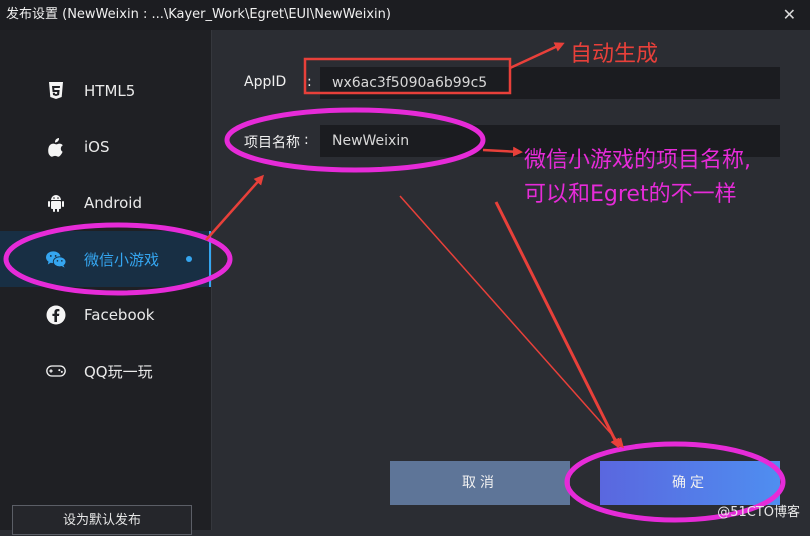 The height and width of the screenshot is (536, 810). Describe the element at coordinates (102, 520) in the screenshot. I see `set-default-button: 设为默认发布` at that location.